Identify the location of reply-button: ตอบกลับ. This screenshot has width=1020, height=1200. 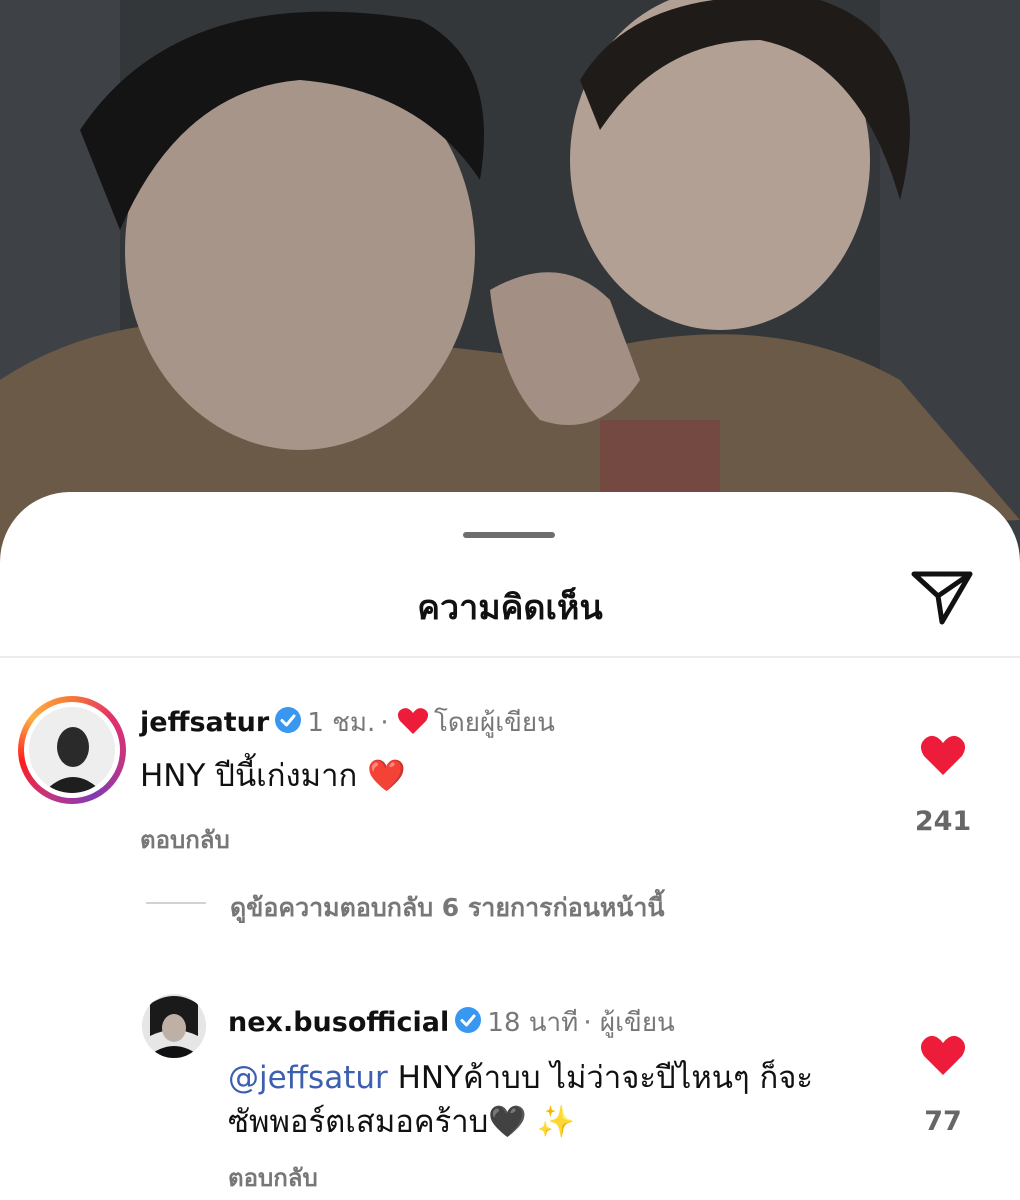
(185, 839).